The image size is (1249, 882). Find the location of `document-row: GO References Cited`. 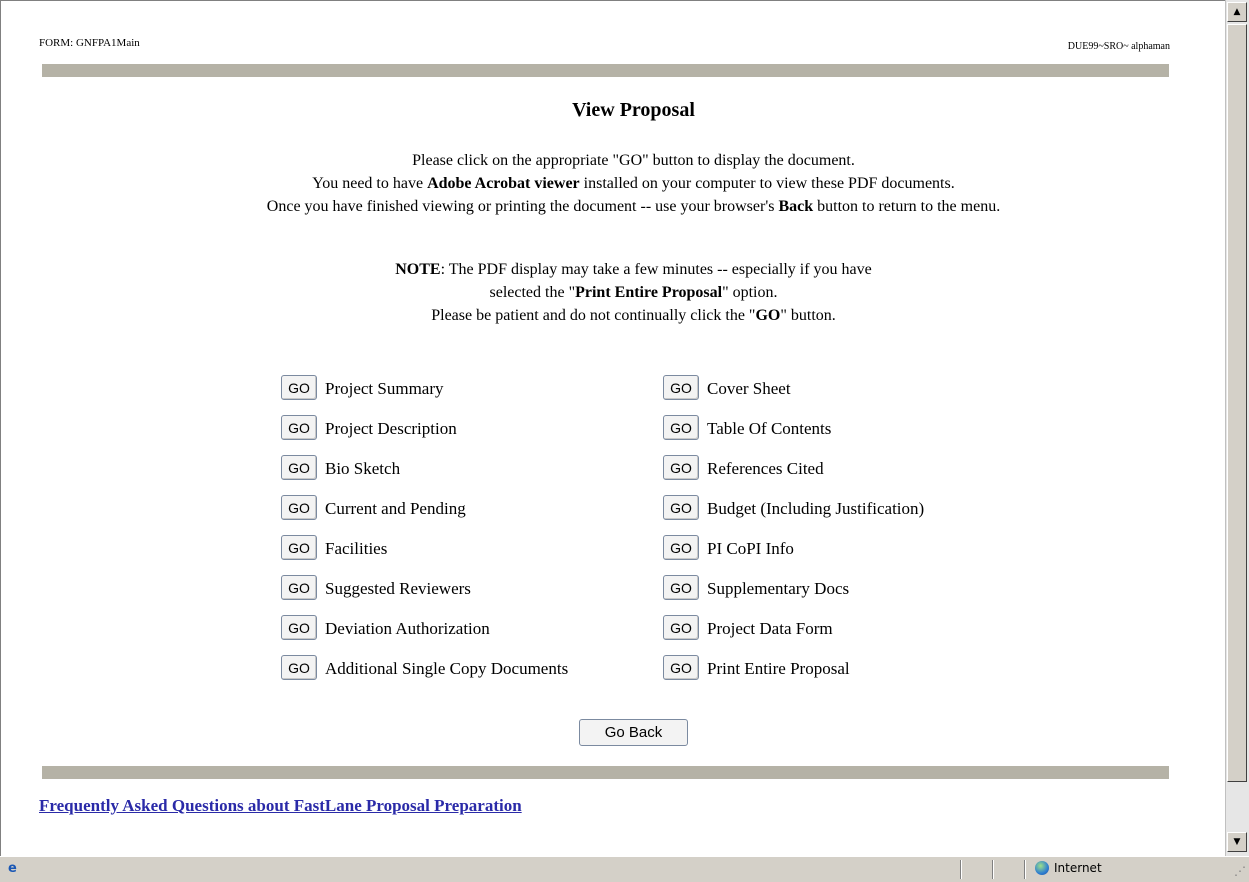

document-row: GO References Cited is located at coordinates (793, 475).